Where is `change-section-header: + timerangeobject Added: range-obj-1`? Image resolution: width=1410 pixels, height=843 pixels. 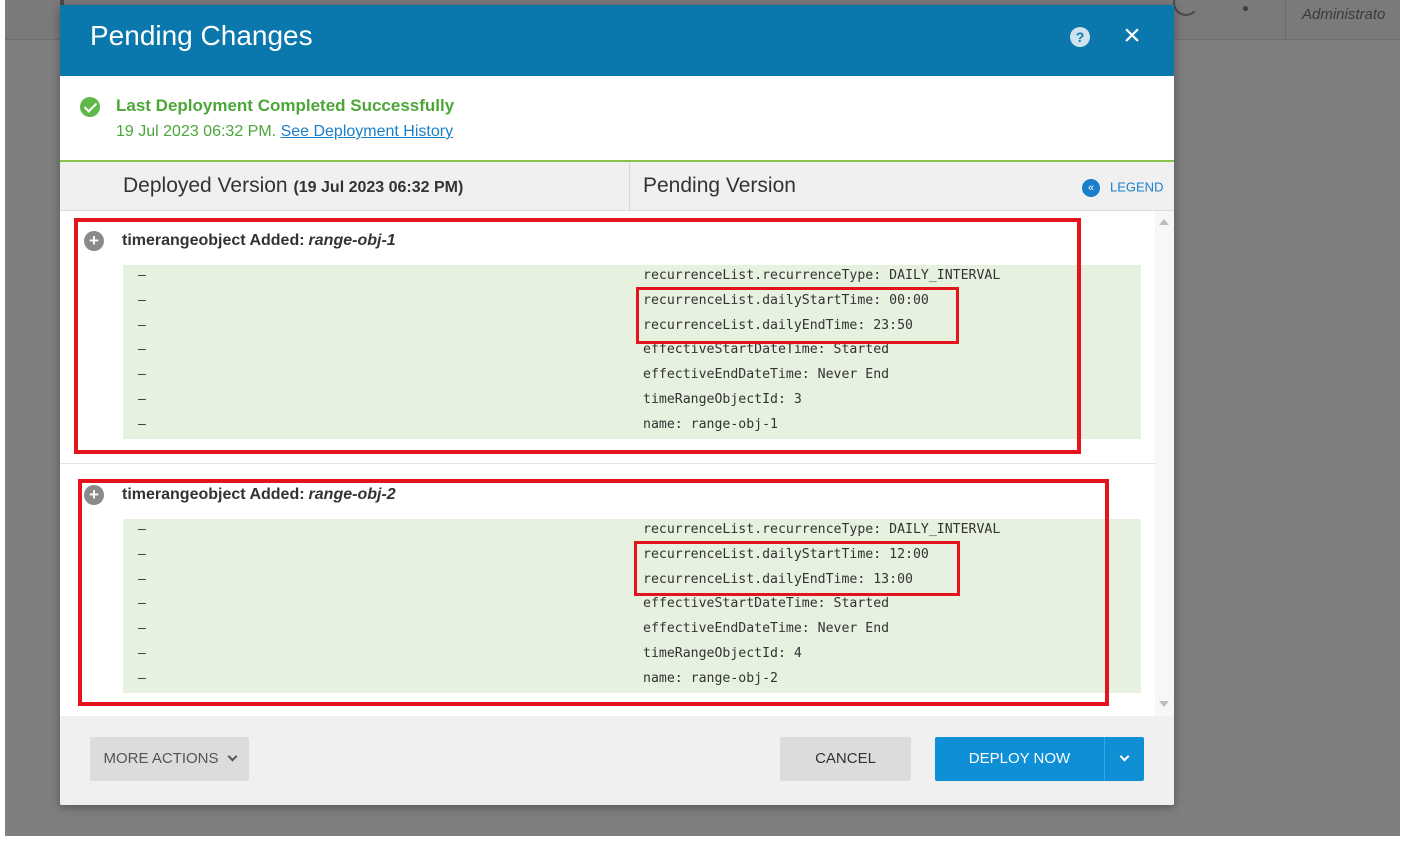 change-section-header: + timerangeobject Added: range-obj-1 is located at coordinates (240, 241).